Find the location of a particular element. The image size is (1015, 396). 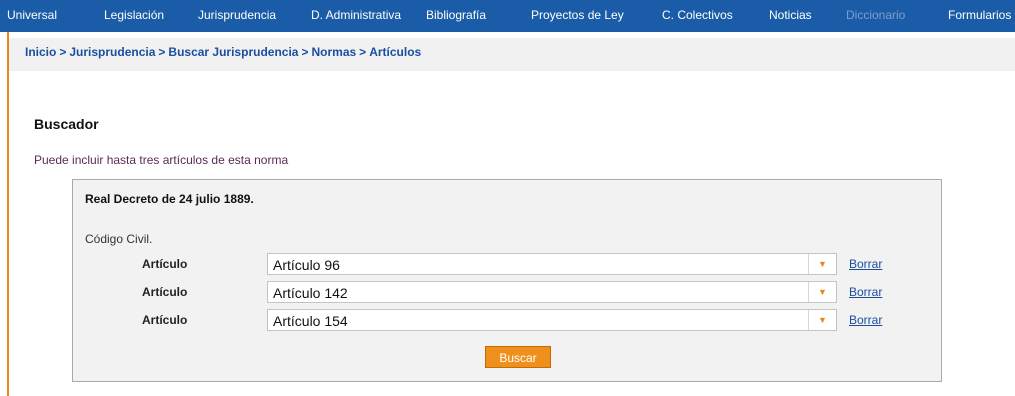

breadcrumb-link-jurisprudencia: Jurisprudencia is located at coordinates (112, 52).